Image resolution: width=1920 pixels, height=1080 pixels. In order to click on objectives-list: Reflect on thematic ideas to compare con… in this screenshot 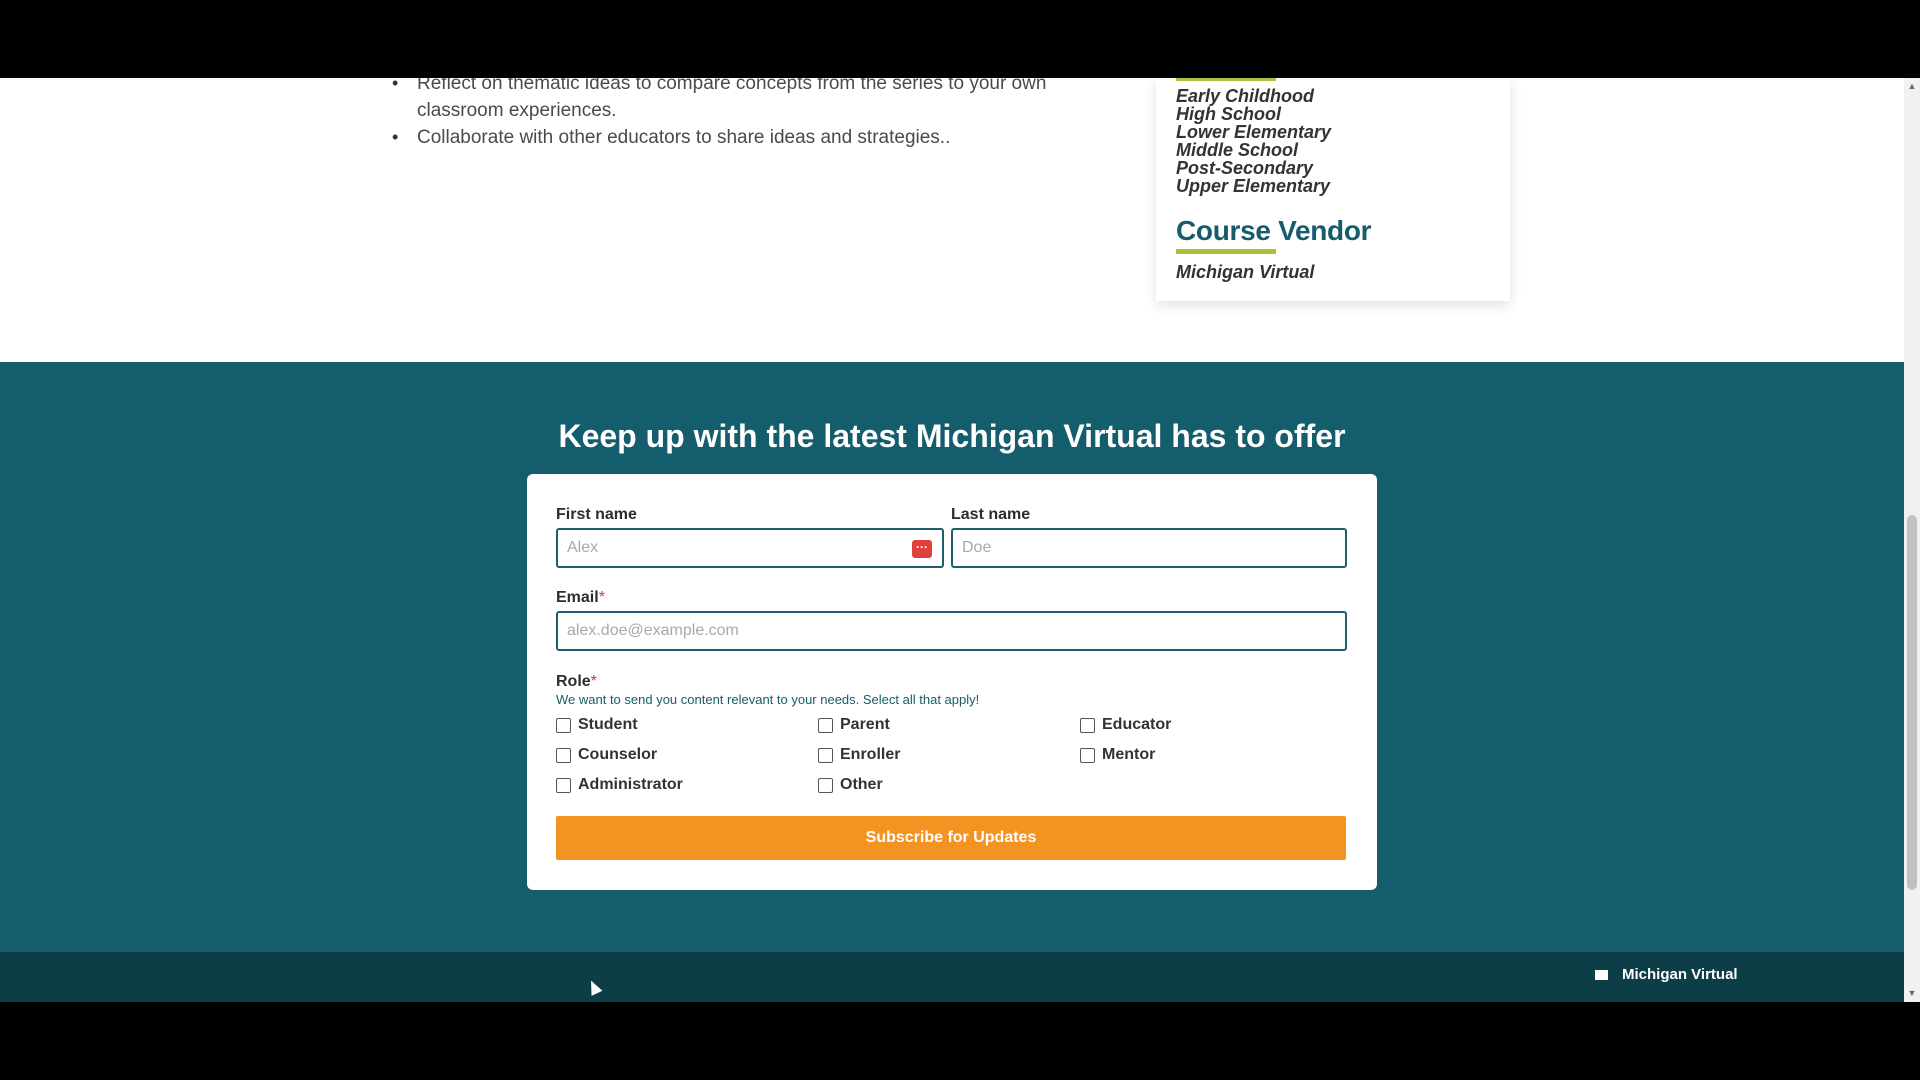, I will do `click(752, 114)`.